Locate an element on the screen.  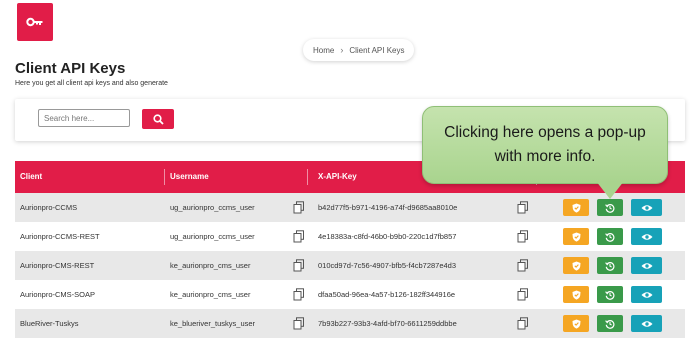
client-cell: BlueRiver-Tuskys is located at coordinates (49, 323).